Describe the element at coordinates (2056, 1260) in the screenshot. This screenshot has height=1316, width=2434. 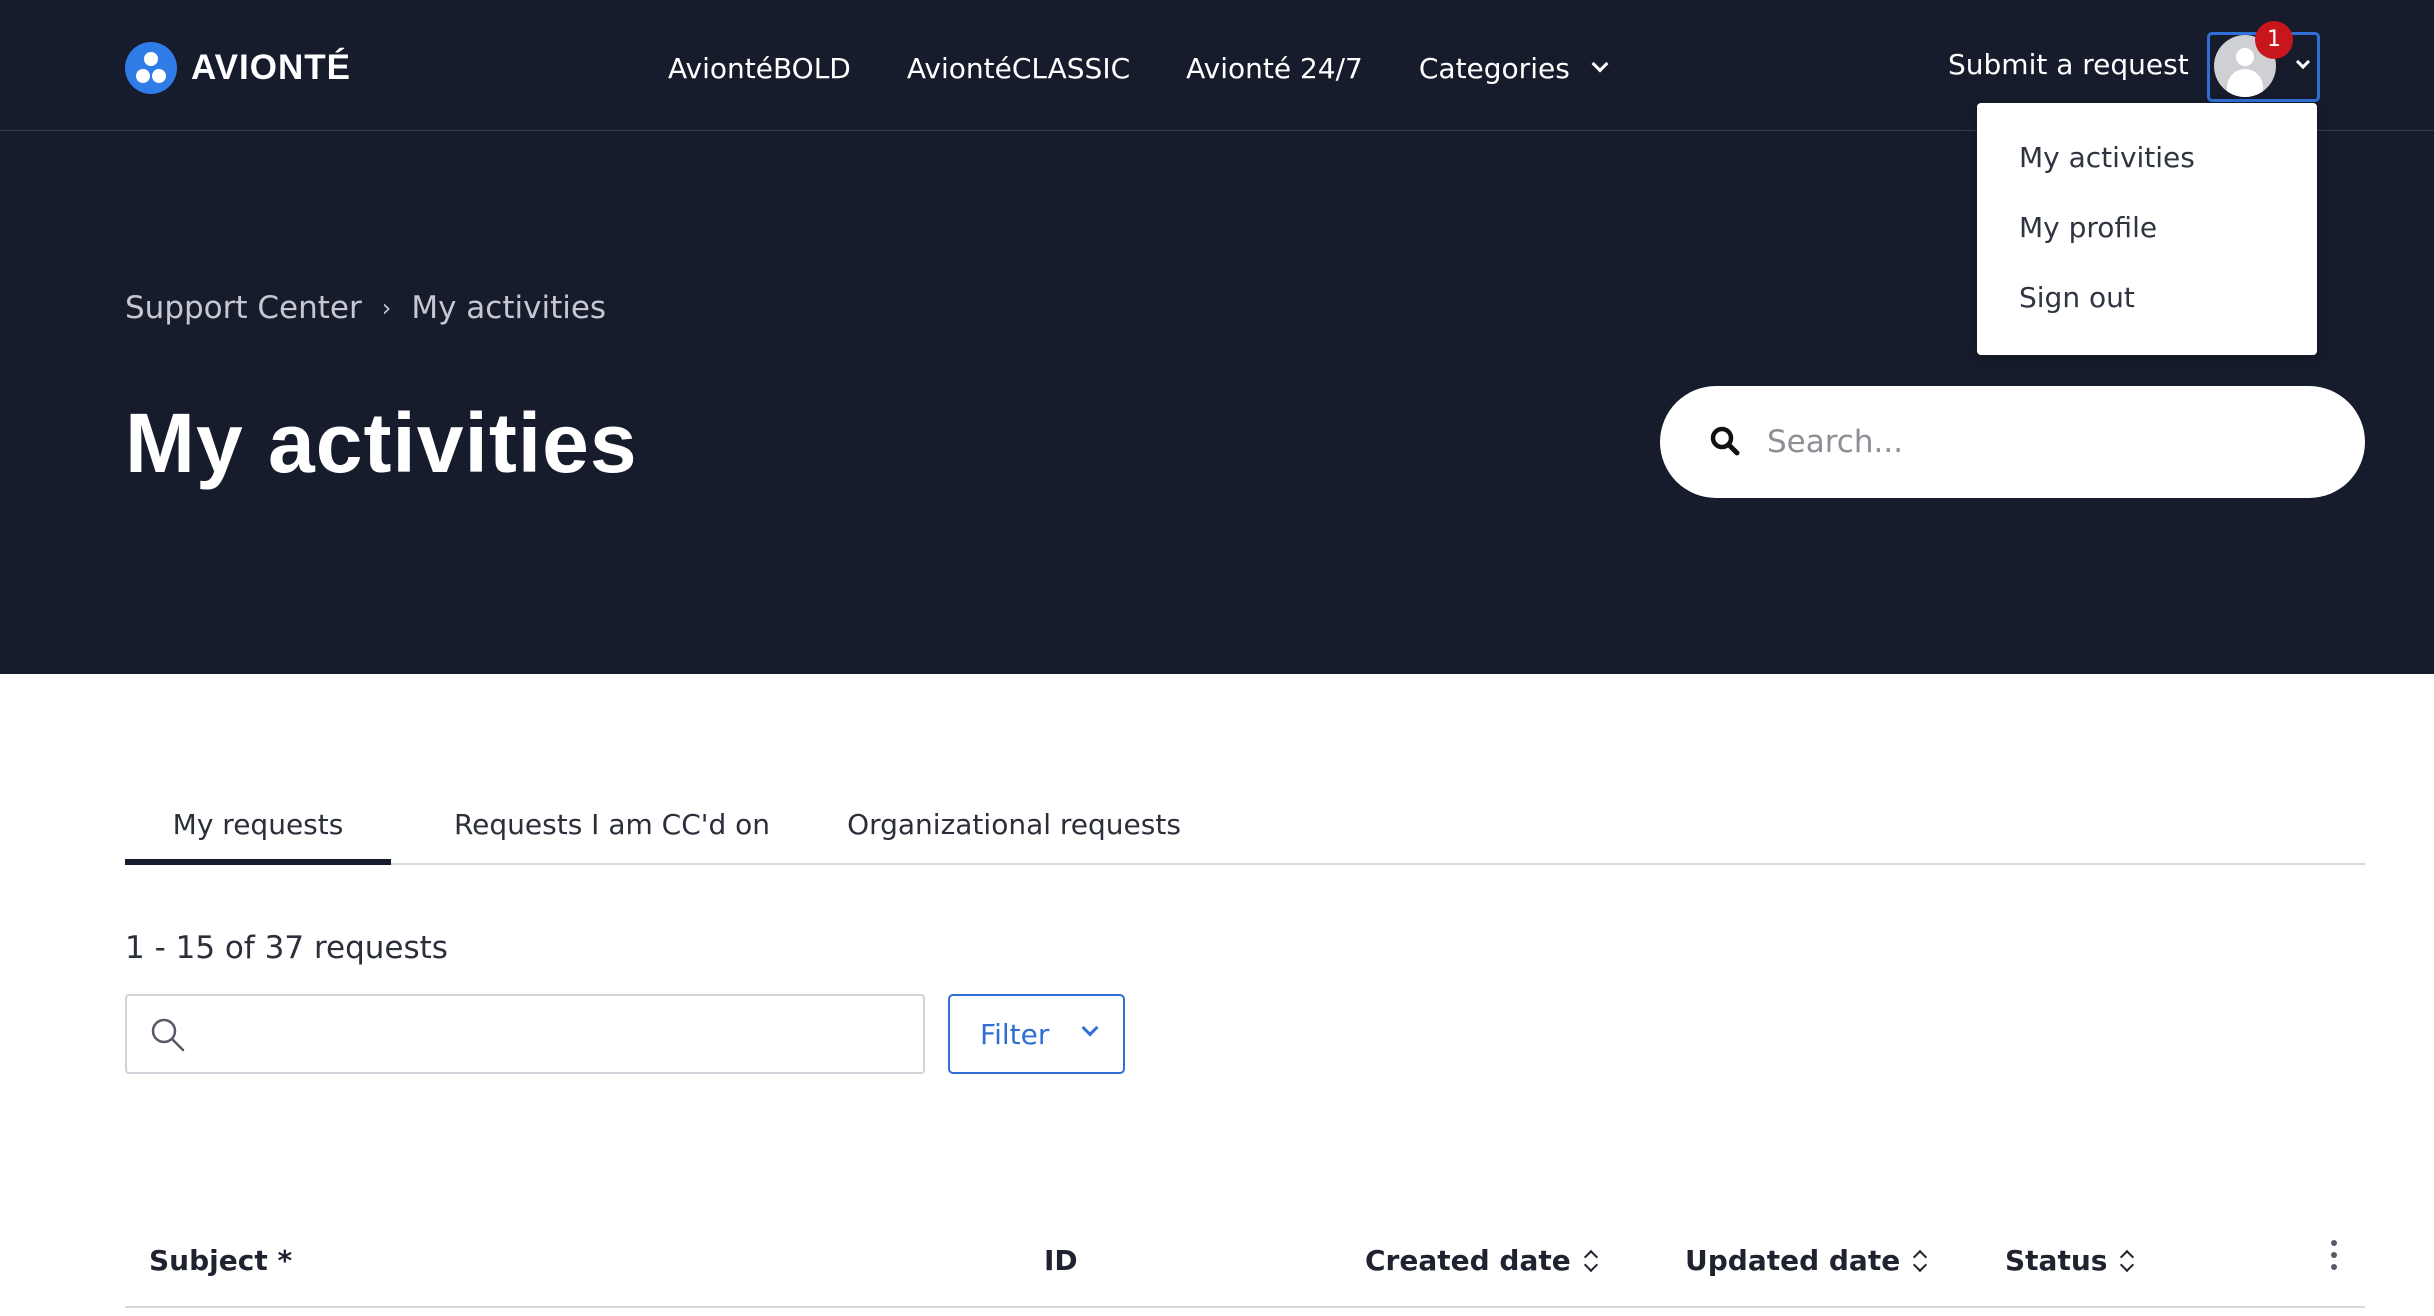
I see `column-header-label: Status` at that location.